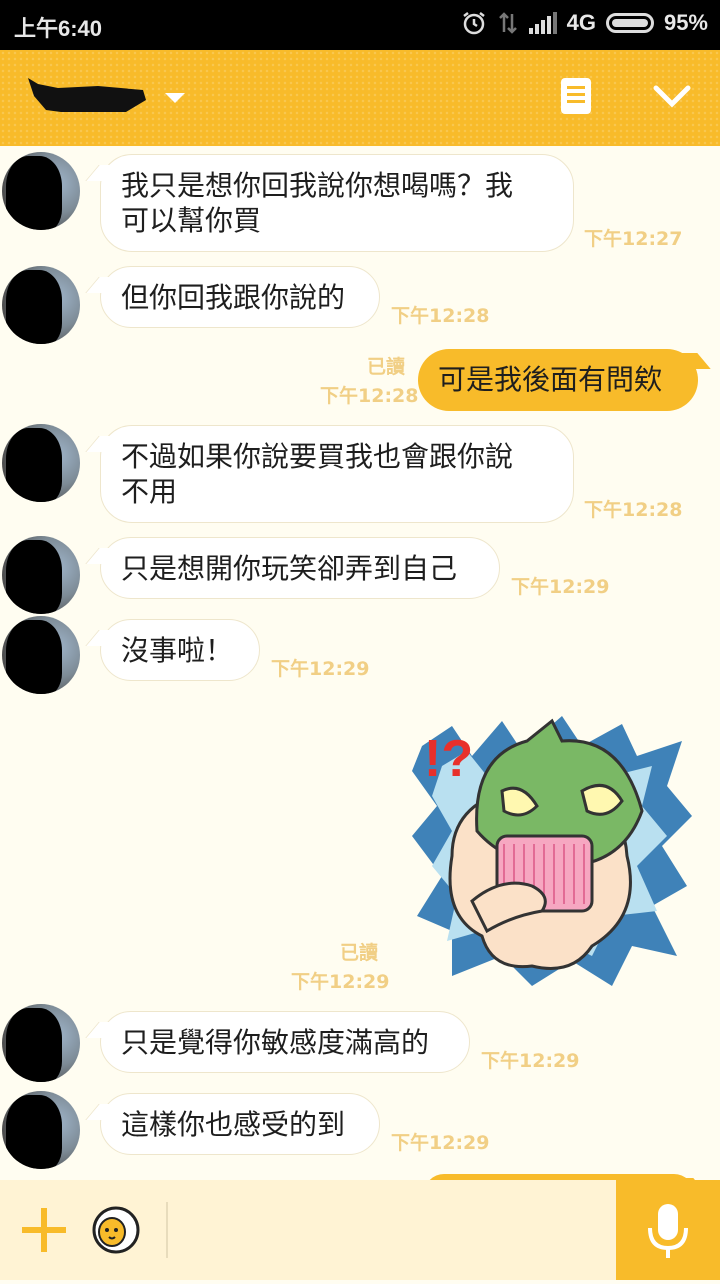  What do you see at coordinates (473, 23) in the screenshot?
I see `alarm-icon` at bounding box center [473, 23].